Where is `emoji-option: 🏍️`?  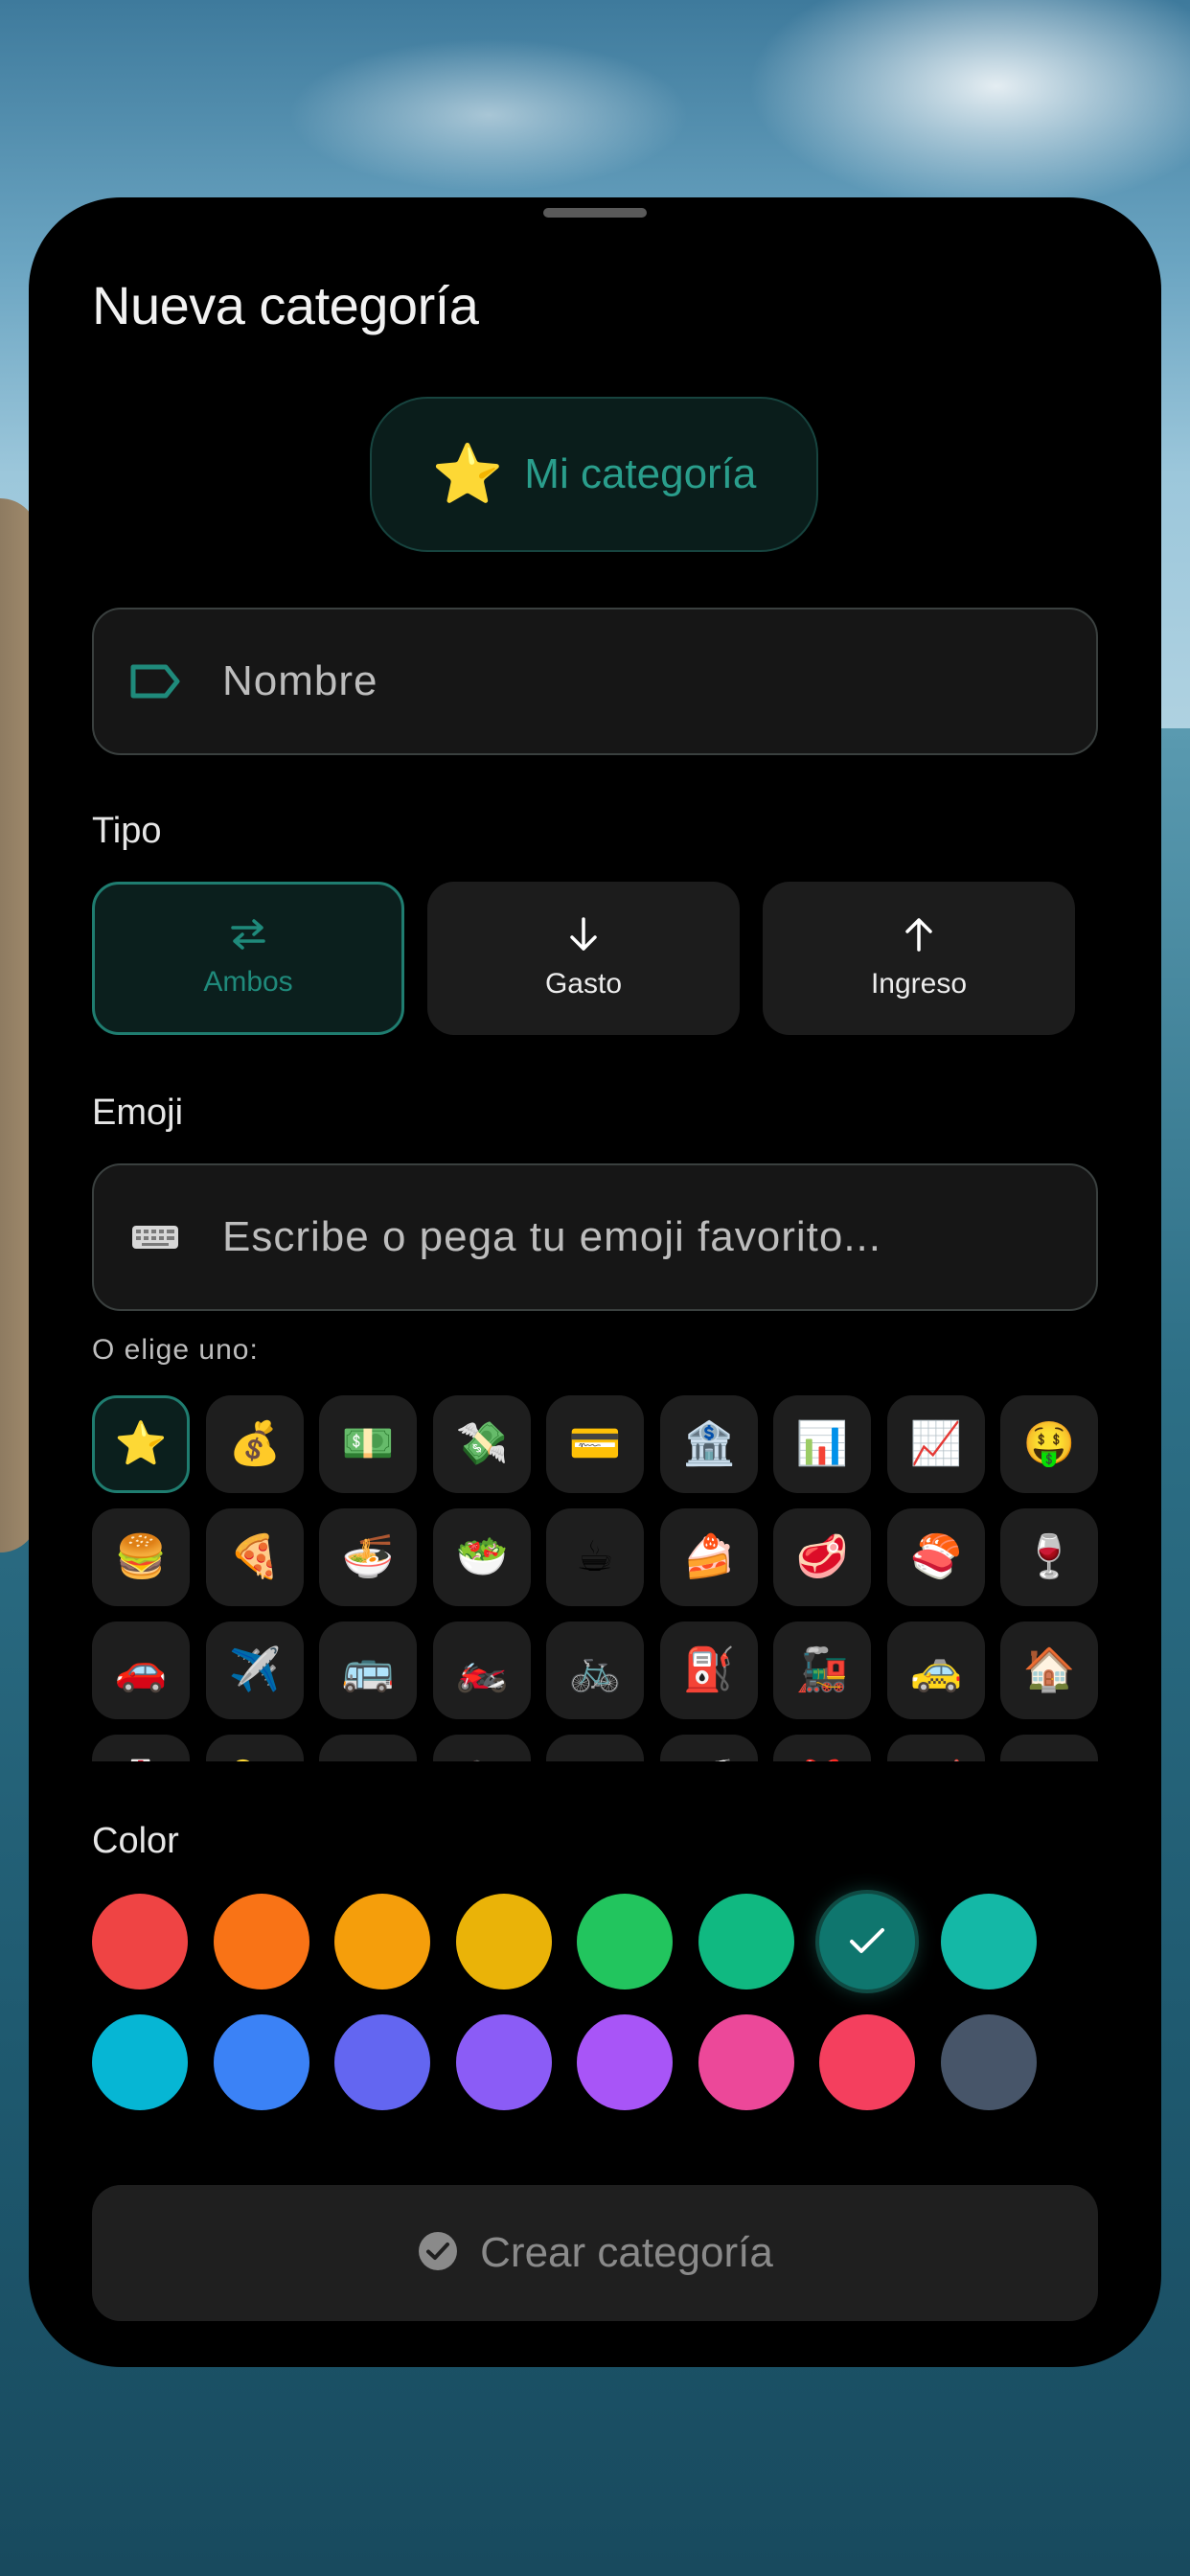 emoji-option: 🏍️ is located at coordinates (482, 1670).